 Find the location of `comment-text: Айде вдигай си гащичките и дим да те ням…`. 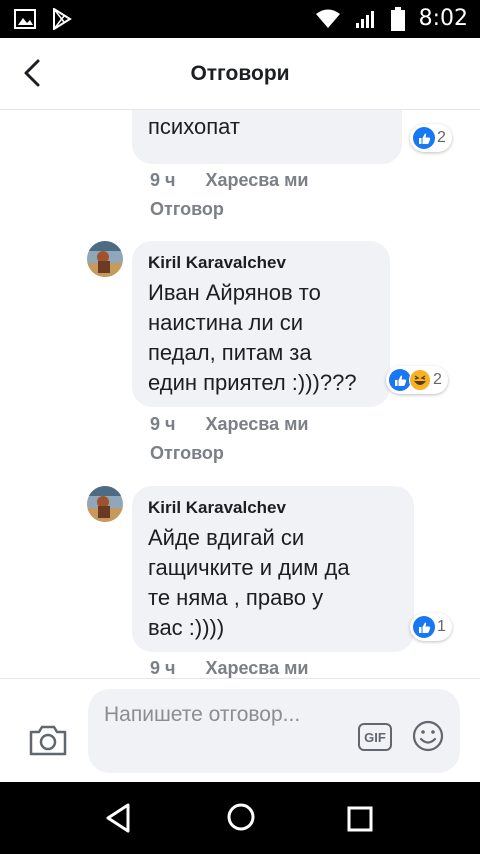

comment-text: Айде вдигай си гащичките и дим да те ням… is located at coordinates (249, 582).